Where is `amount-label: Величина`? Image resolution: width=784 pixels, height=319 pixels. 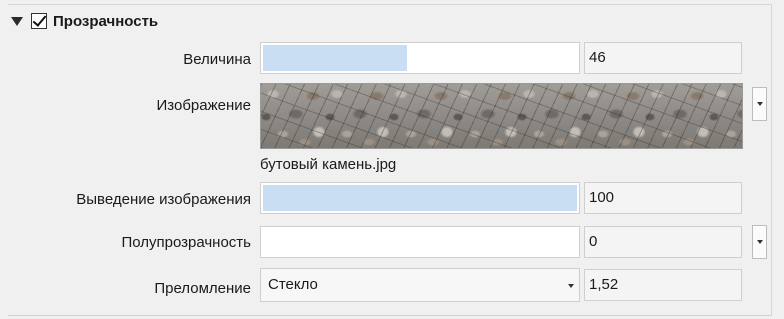
amount-label: Величина is located at coordinates (217, 59).